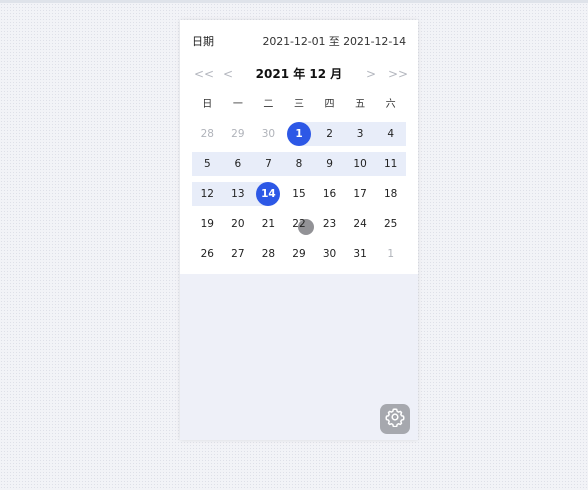  What do you see at coordinates (207, 164) in the screenshot?
I see `calendar-day: 5` at bounding box center [207, 164].